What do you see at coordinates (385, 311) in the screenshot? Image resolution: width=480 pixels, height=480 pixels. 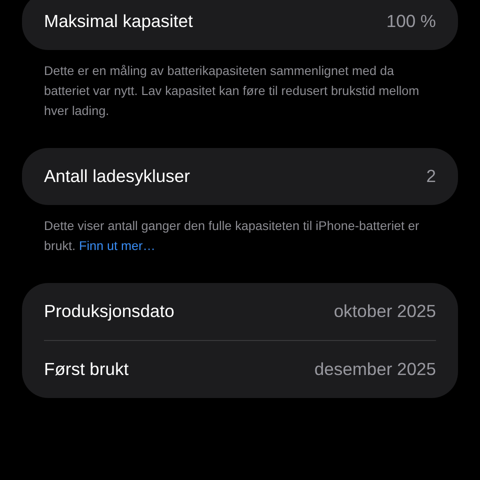 I see `row-value: oktober 2025` at bounding box center [385, 311].